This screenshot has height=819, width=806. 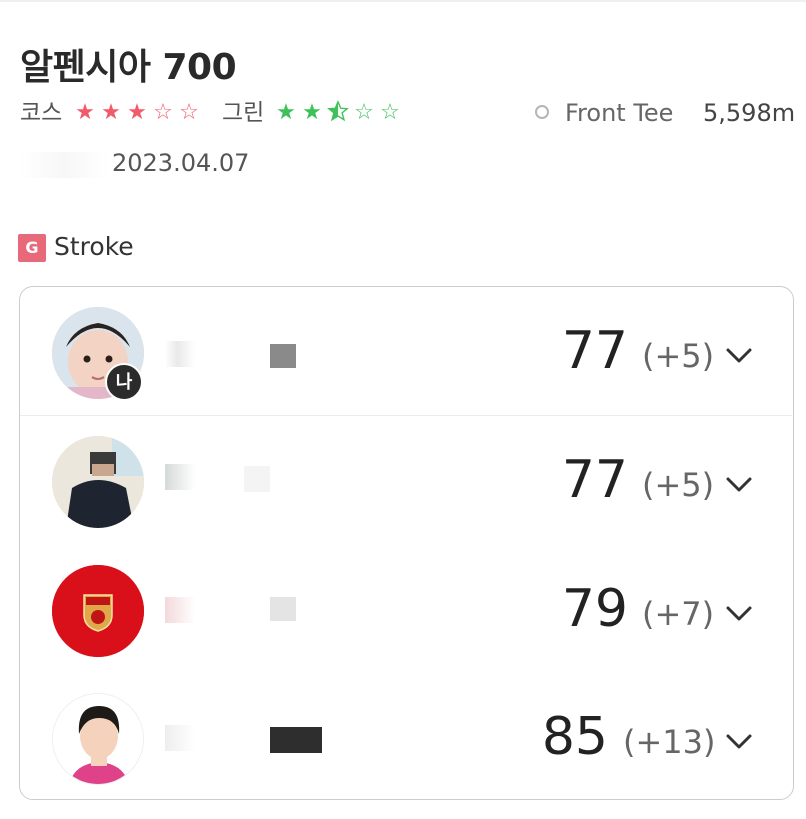 I want to click on course-distance: 5,598m, so click(x=749, y=113).